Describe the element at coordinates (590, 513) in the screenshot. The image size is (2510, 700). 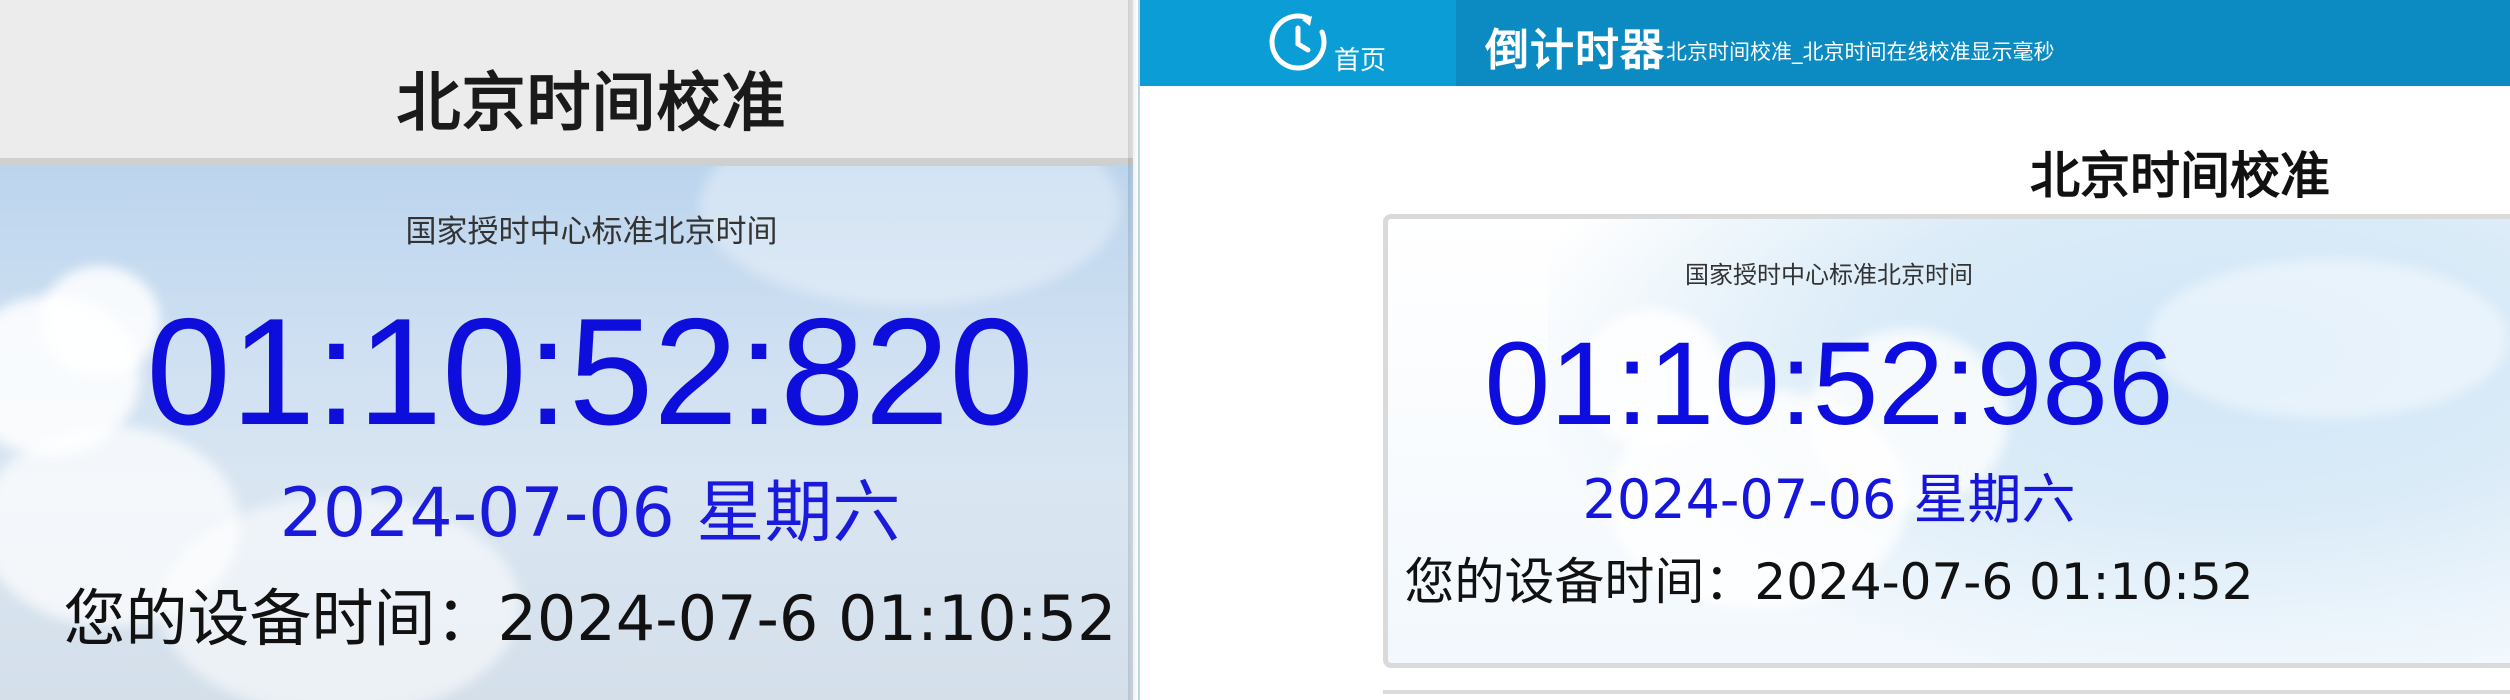
I see `left-clock-date: 2024-07-06 星期六` at that location.